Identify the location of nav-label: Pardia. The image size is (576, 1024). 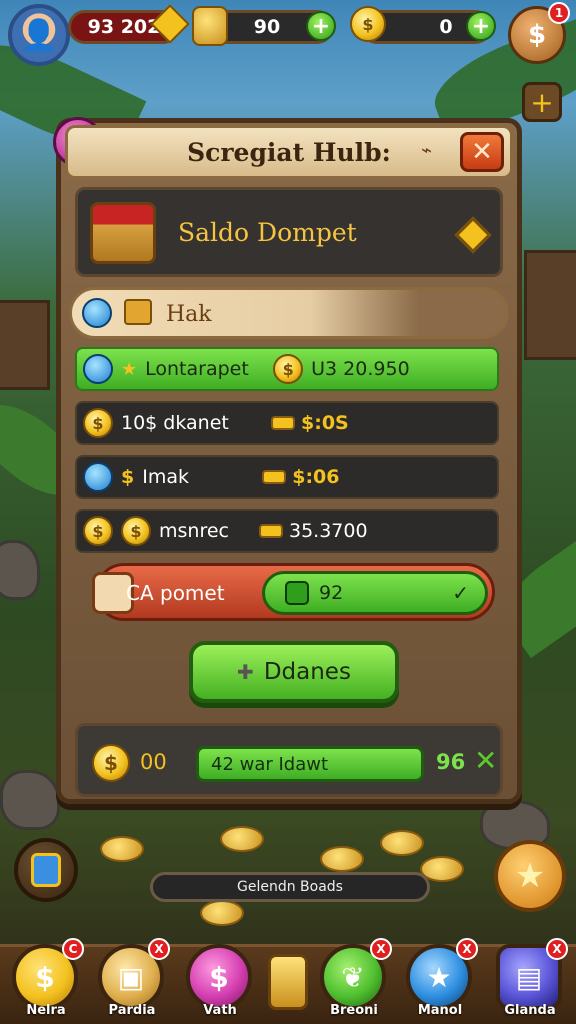
(132, 1010).